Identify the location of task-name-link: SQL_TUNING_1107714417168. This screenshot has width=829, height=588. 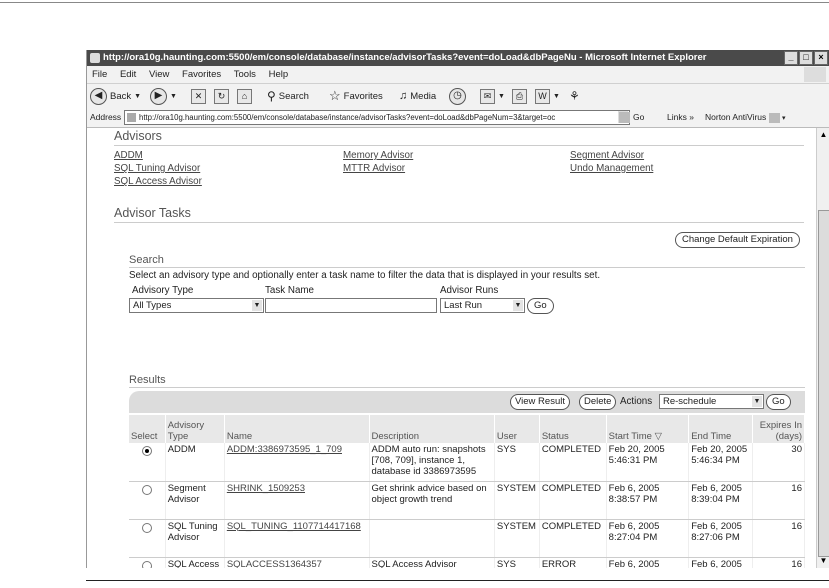
(294, 526).